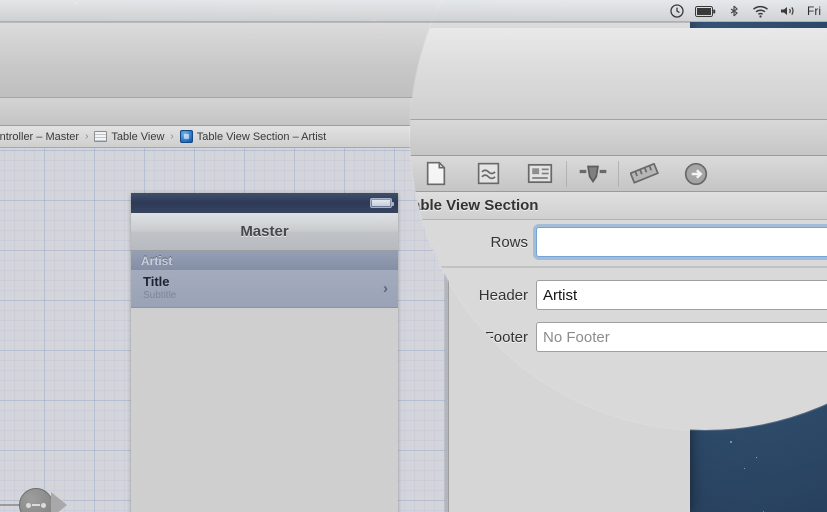 The width and height of the screenshot is (827, 512). I want to click on wifi-icon, so click(760, 11).